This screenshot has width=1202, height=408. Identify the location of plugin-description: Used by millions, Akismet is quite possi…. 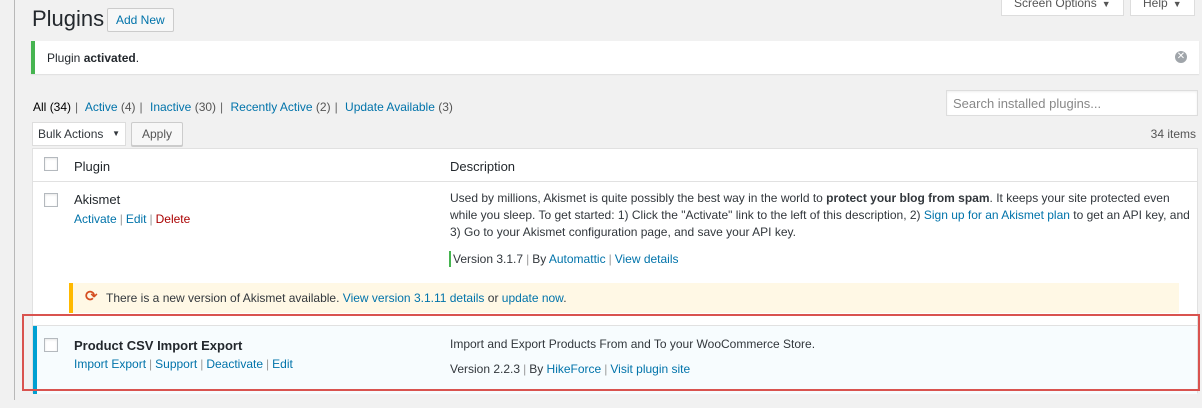
(820, 215).